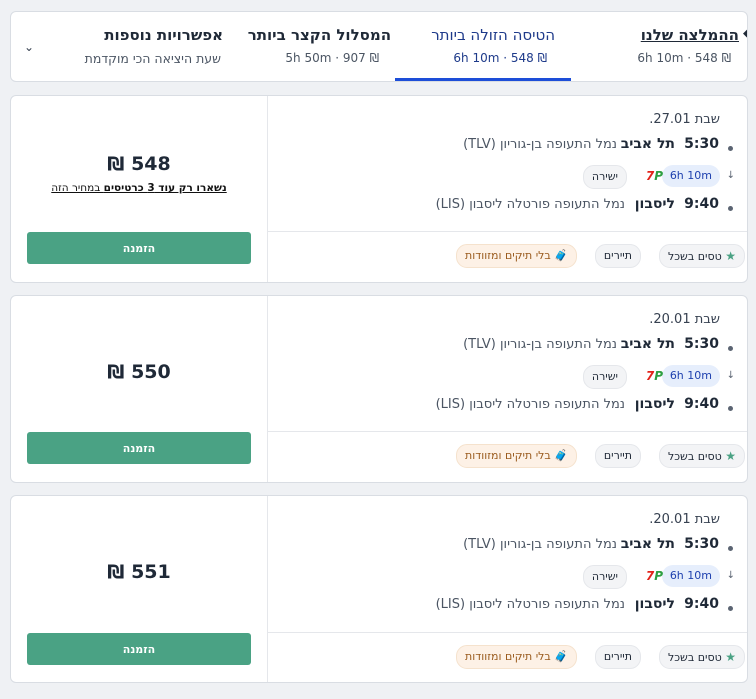 This screenshot has height=699, width=756. I want to click on tab-cheapest: הטיסה הזולה ביותר ₪ 548 · 6h 10m, so click(483, 46).